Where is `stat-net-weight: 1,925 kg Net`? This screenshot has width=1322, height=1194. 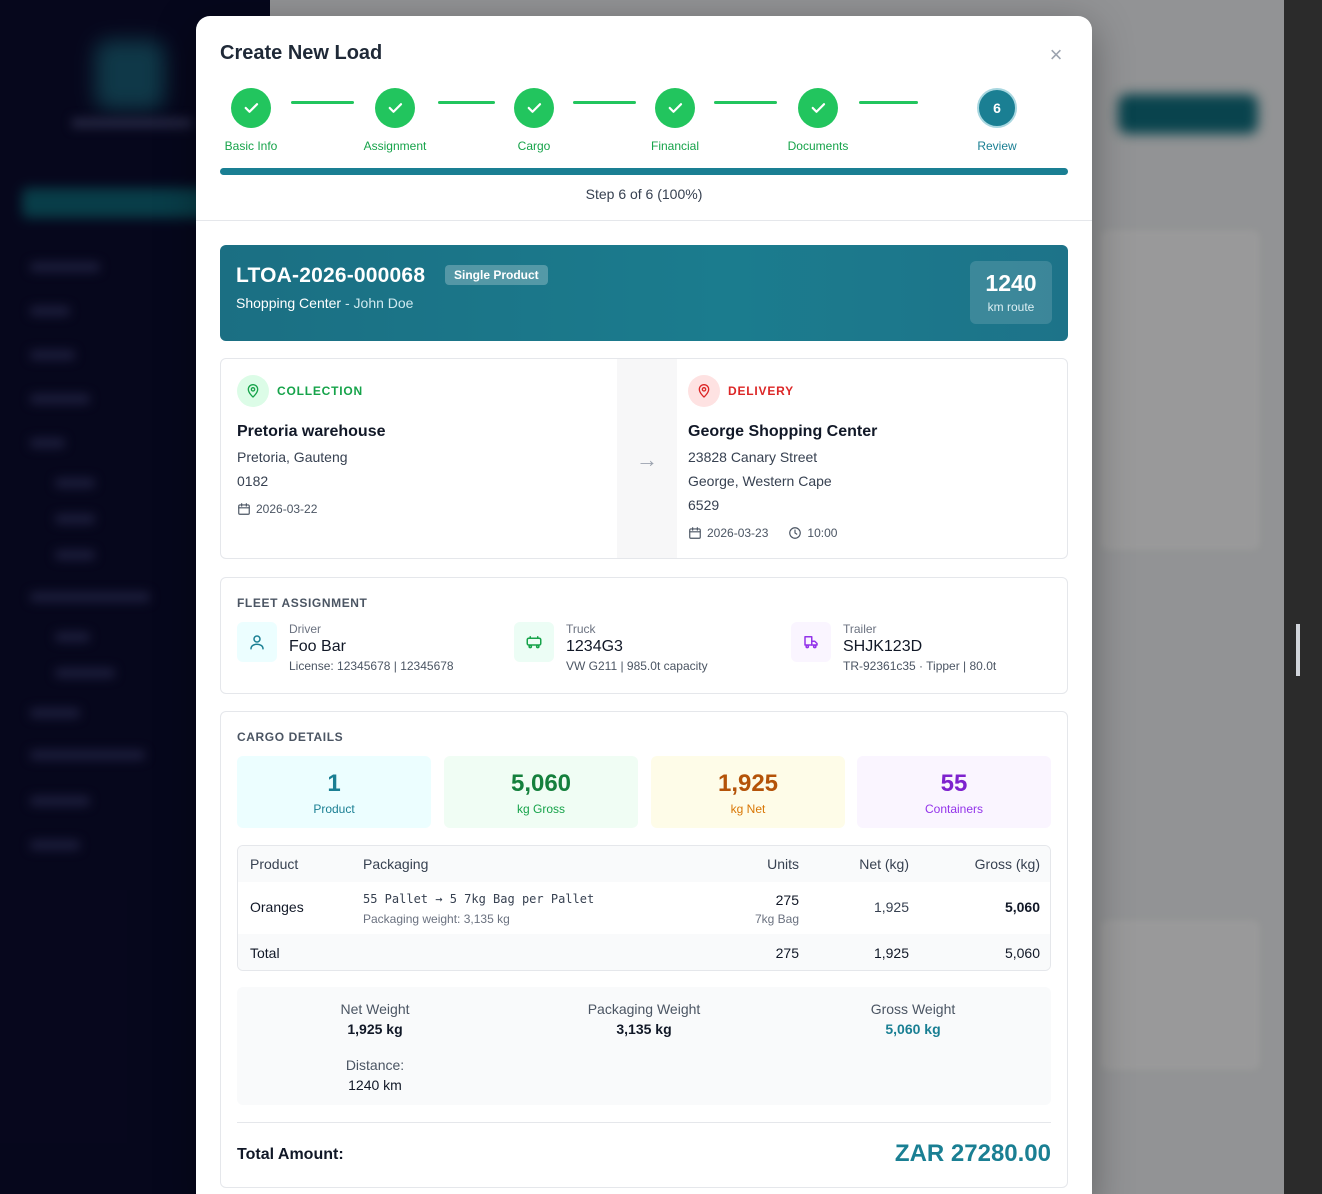 stat-net-weight: 1,925 kg Net is located at coordinates (748, 792).